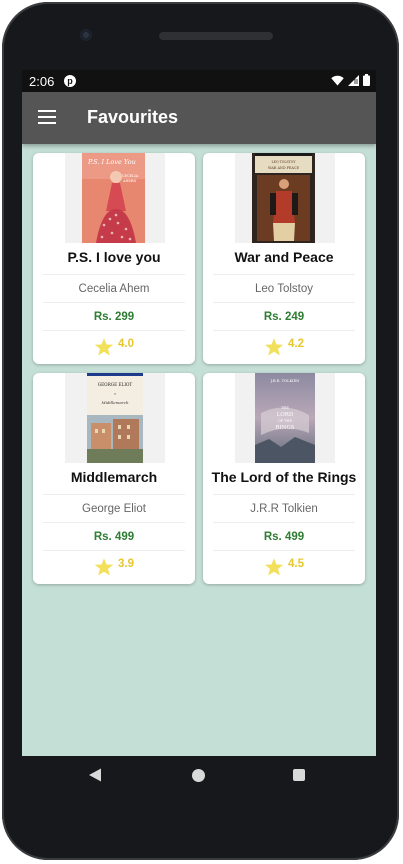 Image resolution: width=403 pixels, height=864 pixels. I want to click on war-and-peace-cover: LEO TOLSTOY WAR AND PEACE, so click(283, 198).